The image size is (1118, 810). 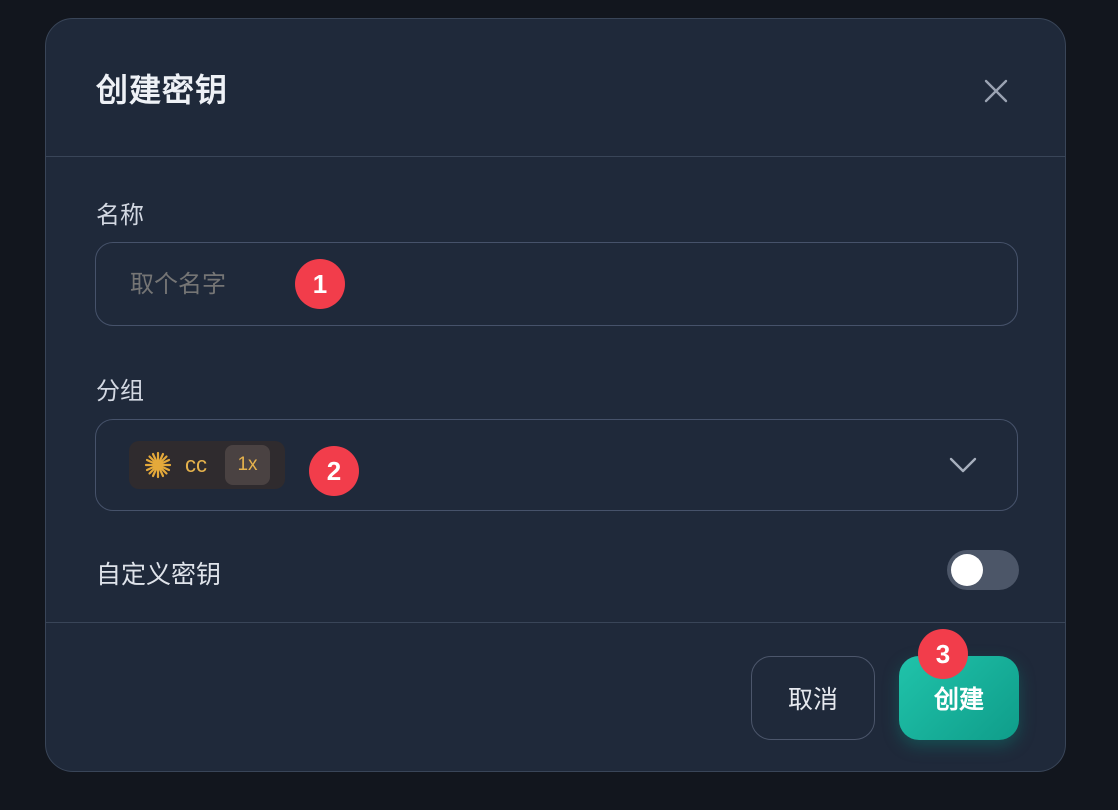 I want to click on custom-key-label: 自定义密钥, so click(x=159, y=574).